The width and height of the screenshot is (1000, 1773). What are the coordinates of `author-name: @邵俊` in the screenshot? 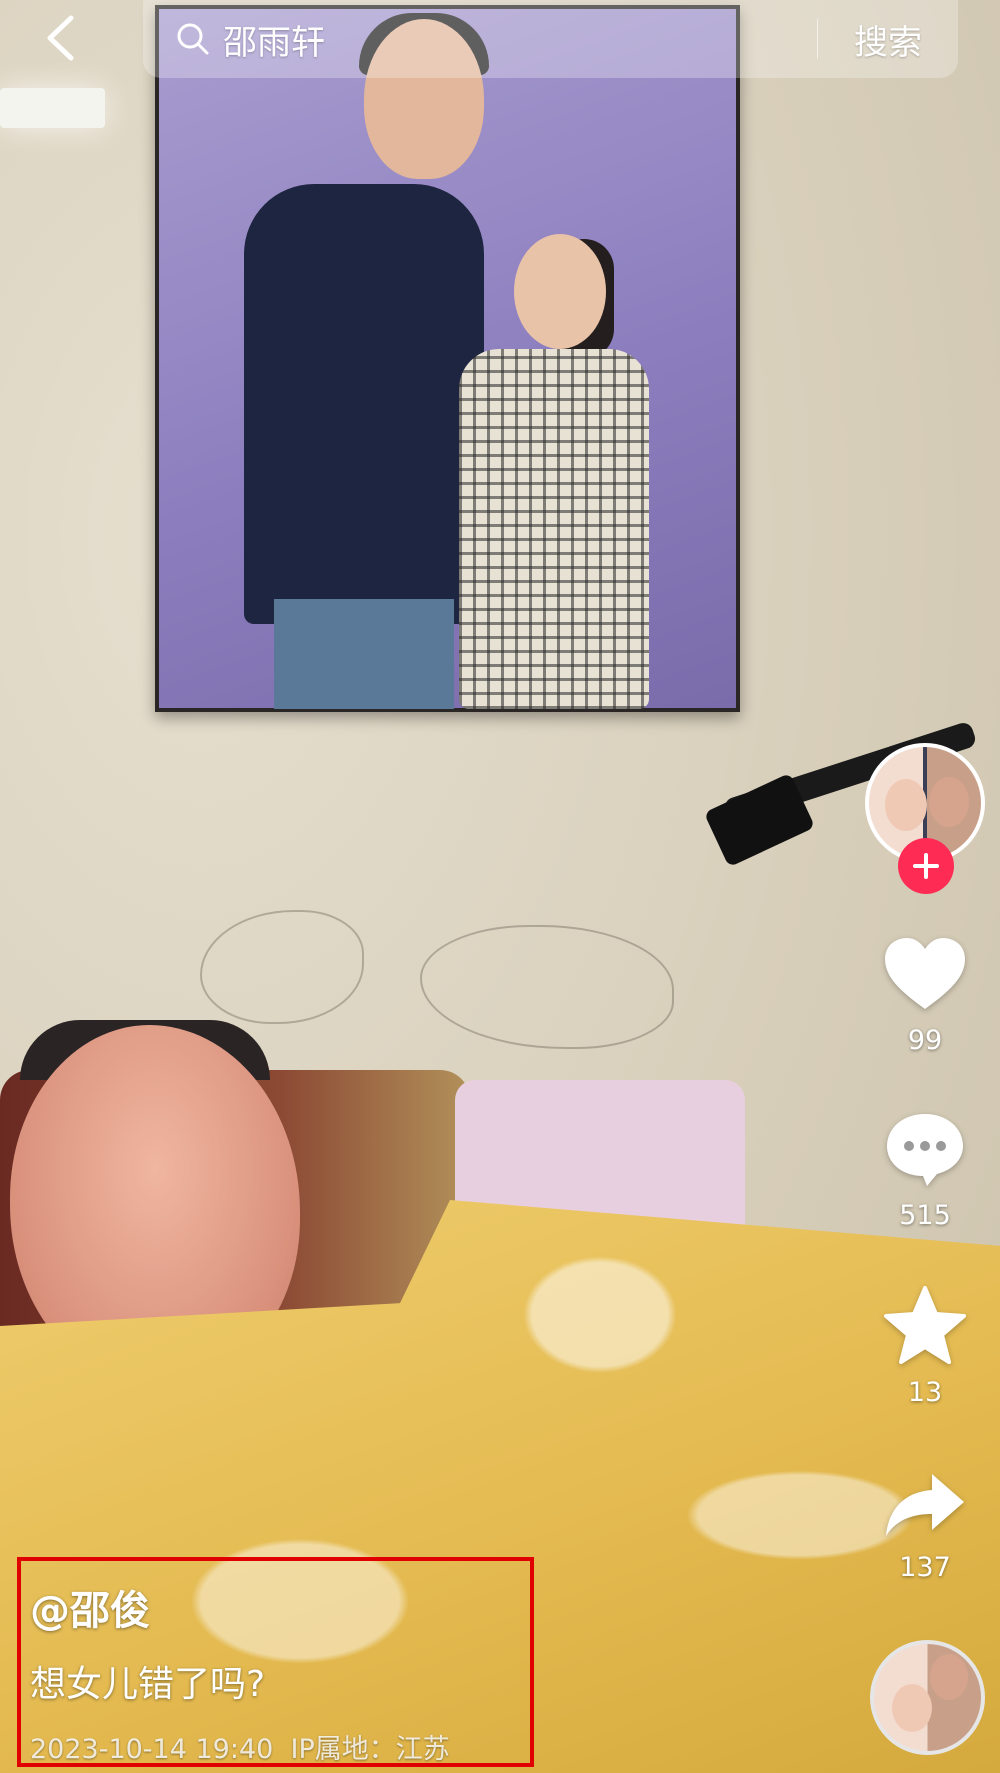 It's located at (90, 1607).